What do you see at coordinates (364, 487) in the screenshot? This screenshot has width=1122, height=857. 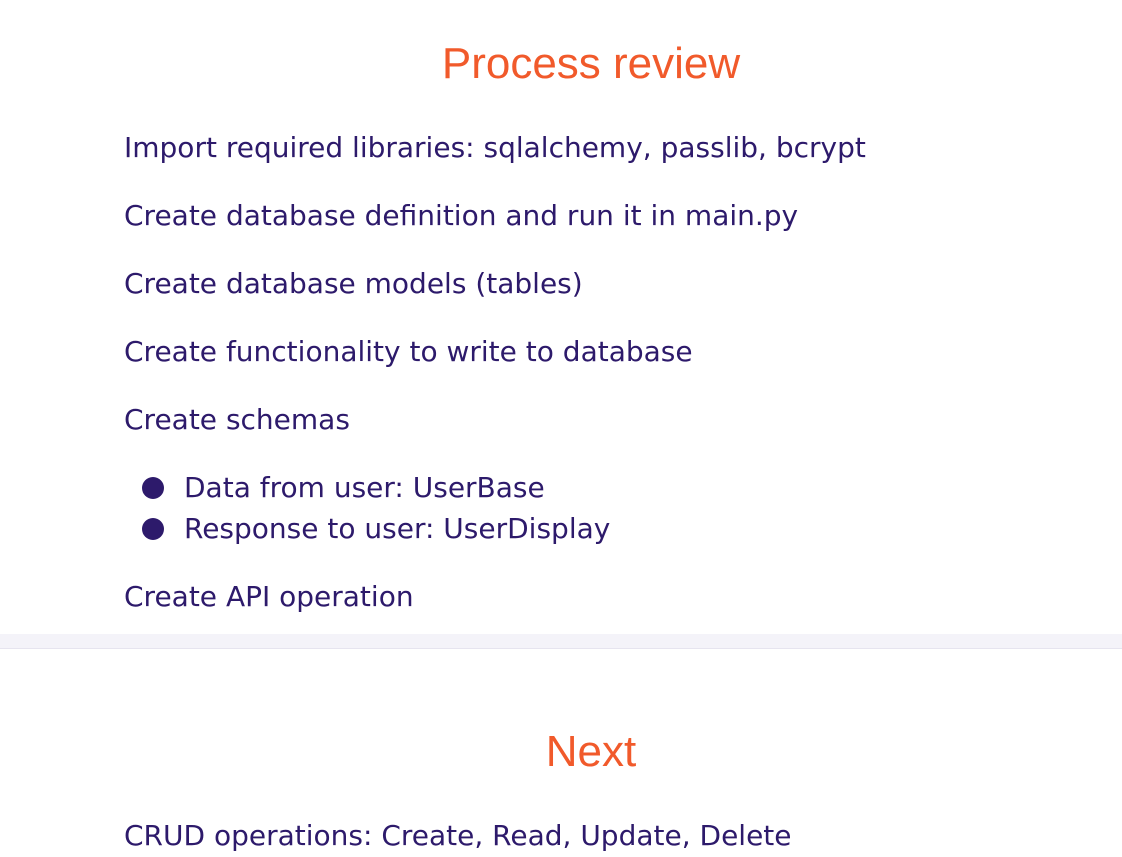 I see `sub-list-item-text: Data from user: UserBase` at bounding box center [364, 487].